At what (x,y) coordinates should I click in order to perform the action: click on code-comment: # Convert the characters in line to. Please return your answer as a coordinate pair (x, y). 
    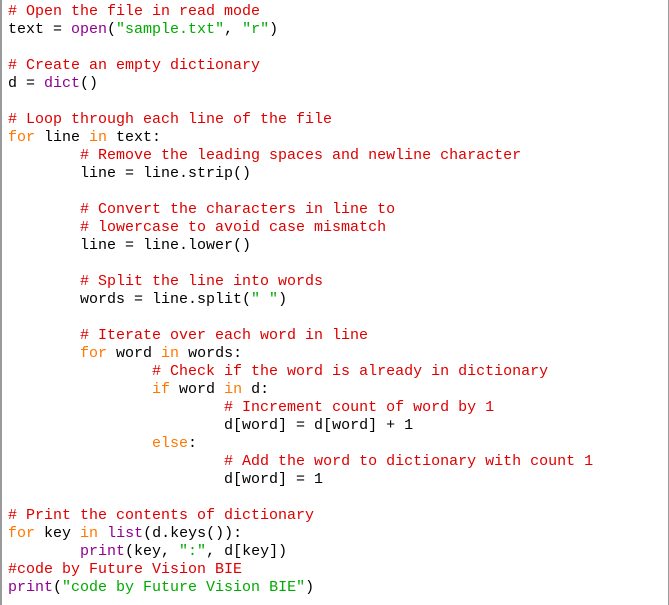
    Looking at the image, I should click on (238, 209).